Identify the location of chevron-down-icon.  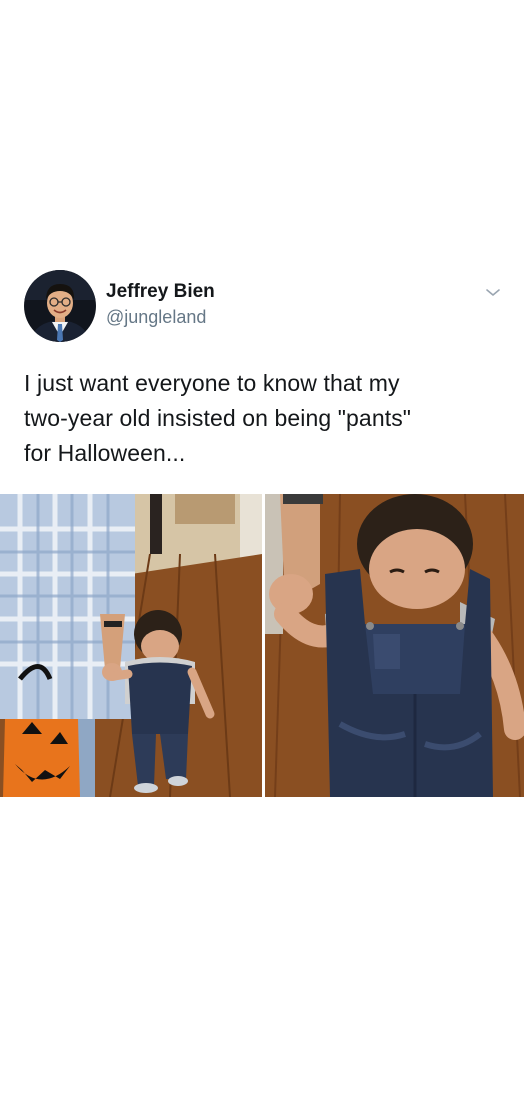
(493, 292).